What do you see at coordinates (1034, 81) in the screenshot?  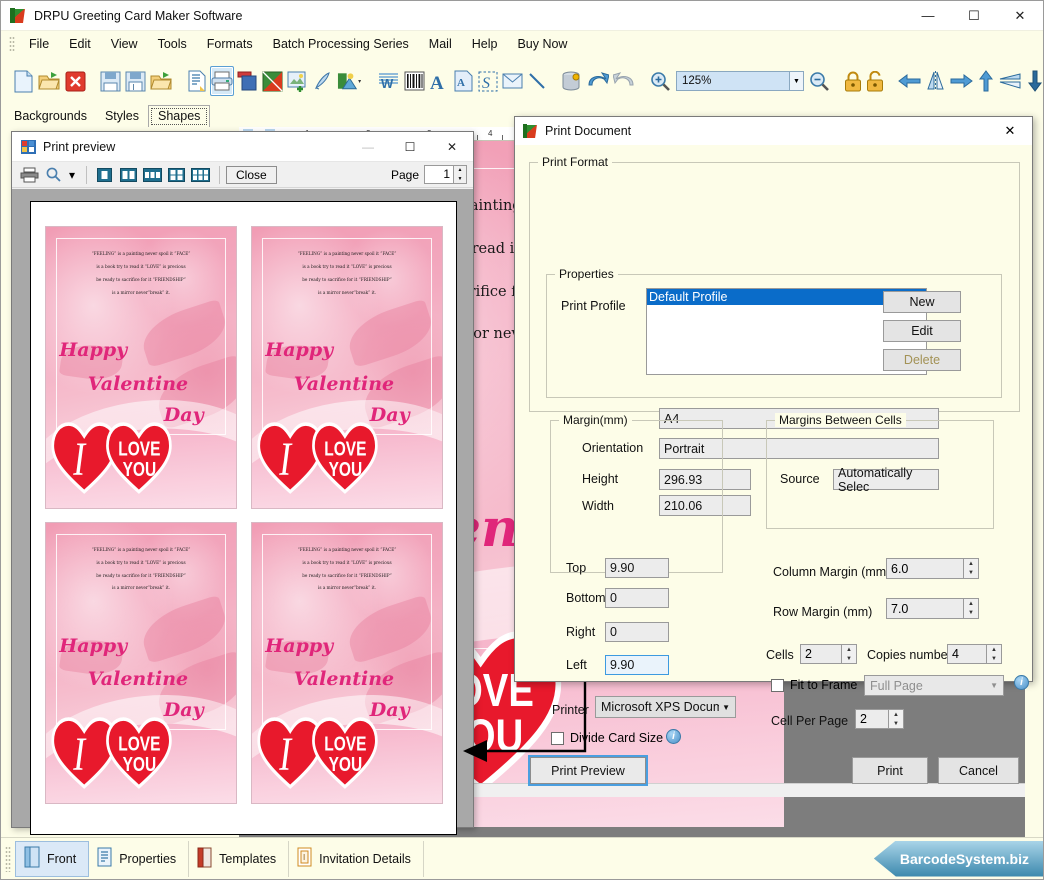 I see `align-bottom-icon` at bounding box center [1034, 81].